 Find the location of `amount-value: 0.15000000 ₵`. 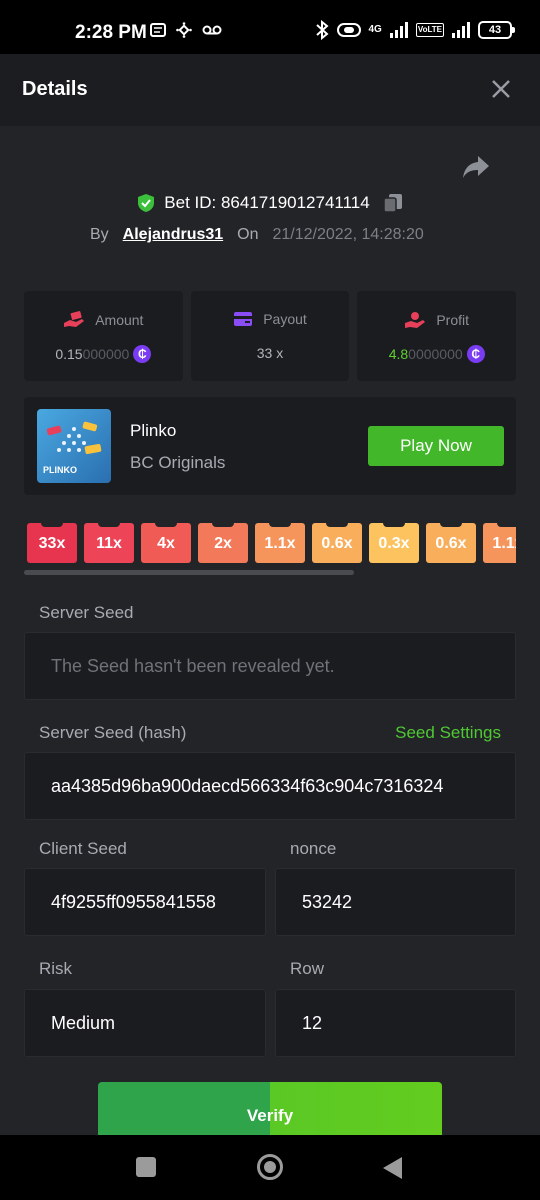

amount-value: 0.15000000 ₵ is located at coordinates (103, 354).